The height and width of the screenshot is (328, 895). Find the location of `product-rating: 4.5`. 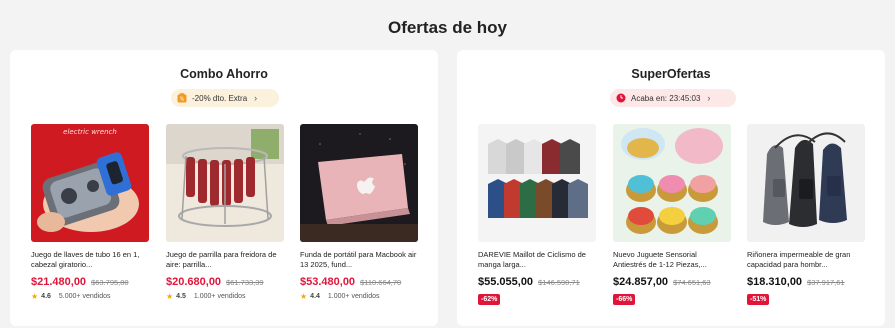

product-rating: 4.5 is located at coordinates (181, 296).